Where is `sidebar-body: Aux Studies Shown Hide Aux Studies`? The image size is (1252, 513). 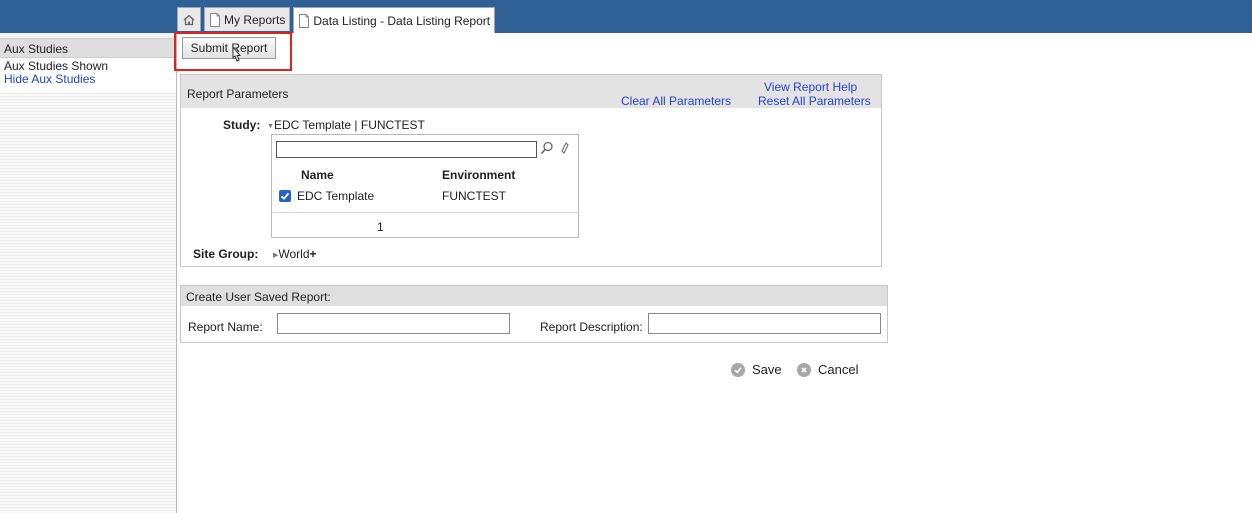 sidebar-body: Aux Studies Shown Hide Aux Studies is located at coordinates (88, 75).